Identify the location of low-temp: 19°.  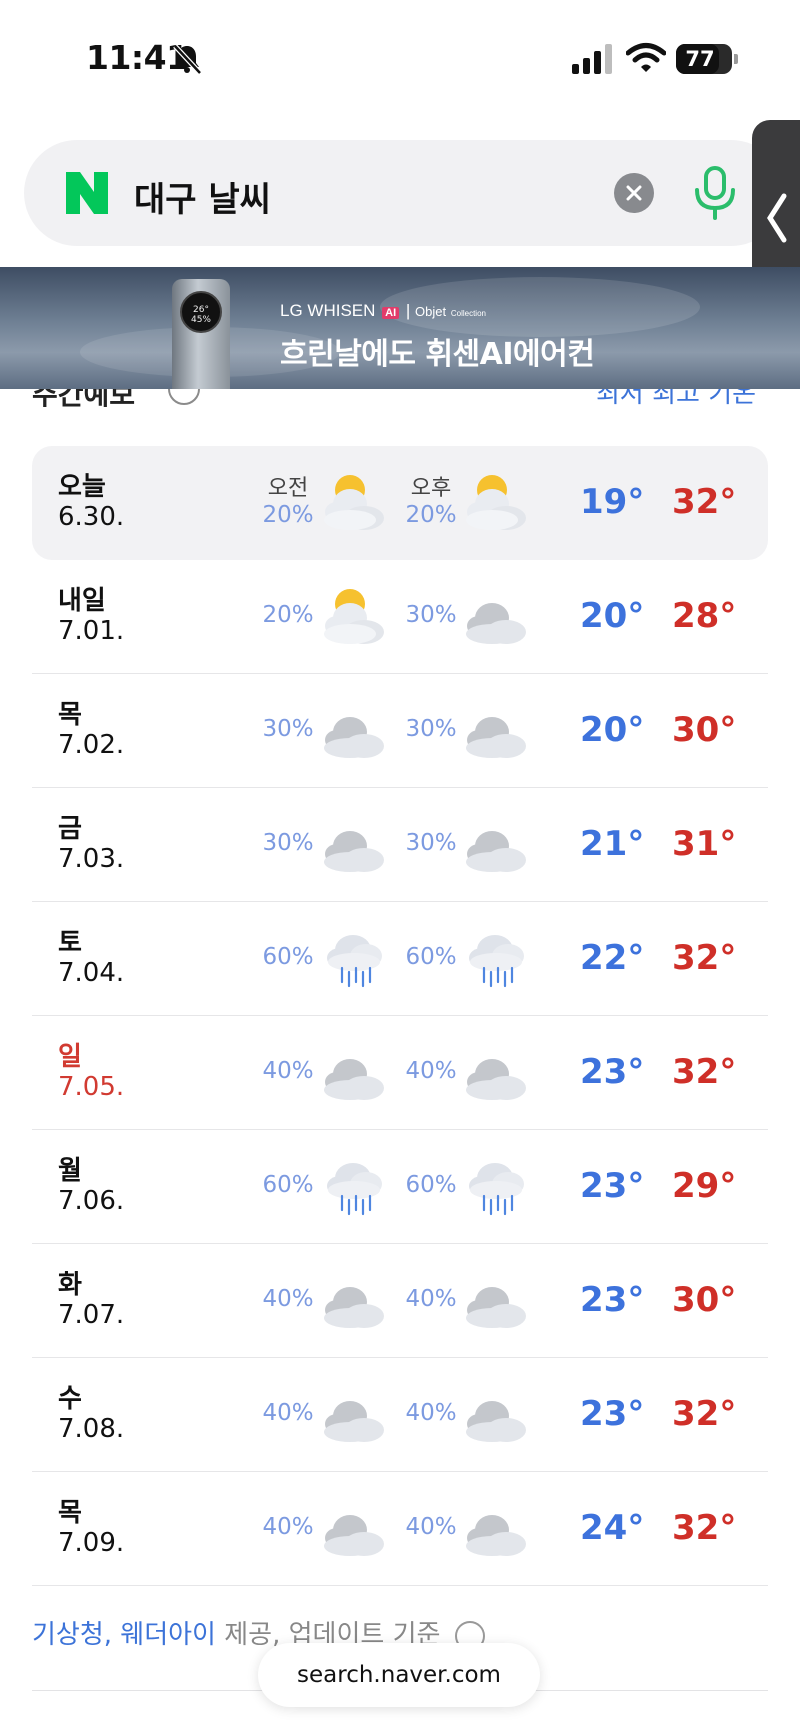
(612, 502).